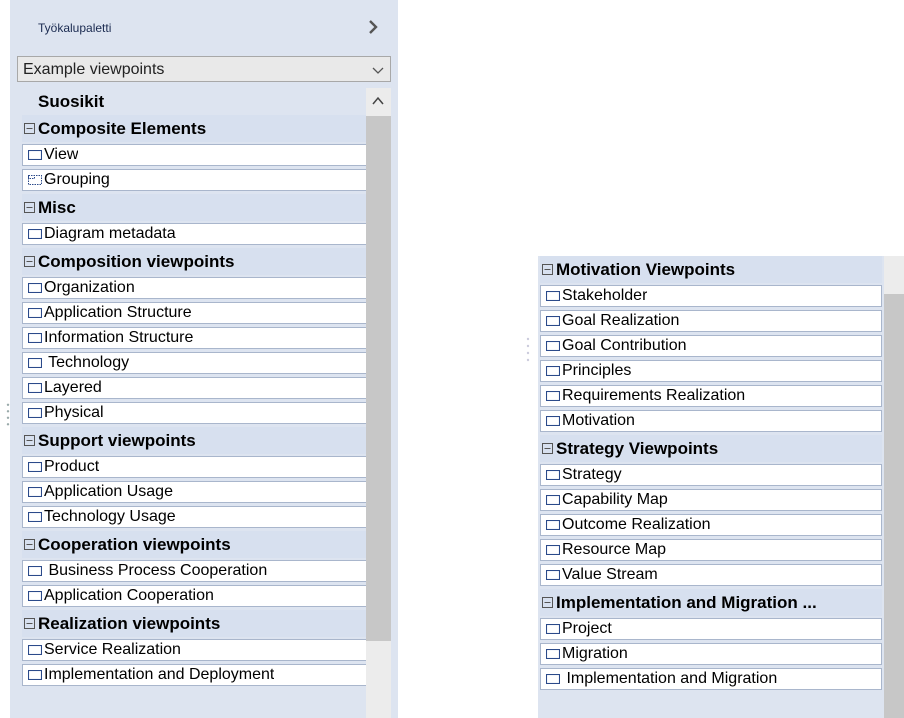  I want to click on group-label: Composite Elements, so click(122, 128).